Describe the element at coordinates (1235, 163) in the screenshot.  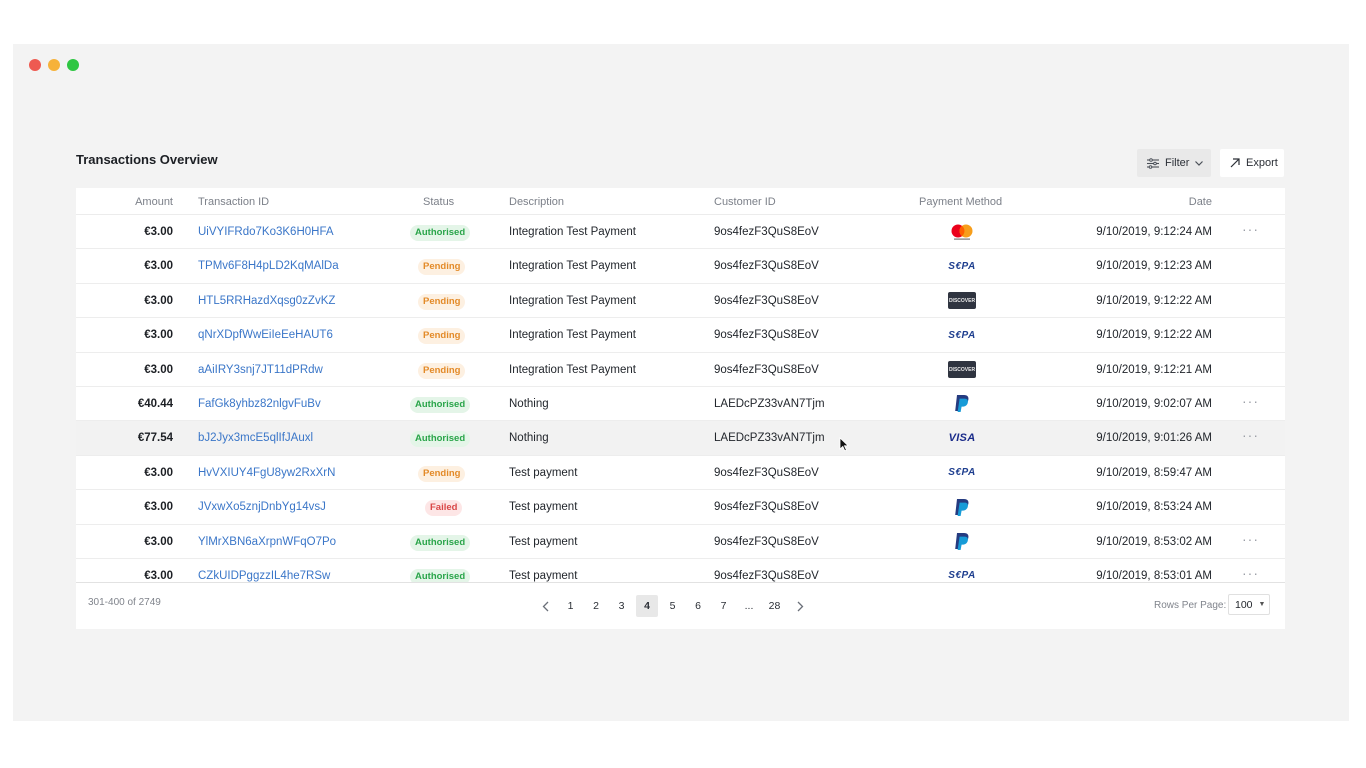
I see `arrow-up-right-icon` at that location.